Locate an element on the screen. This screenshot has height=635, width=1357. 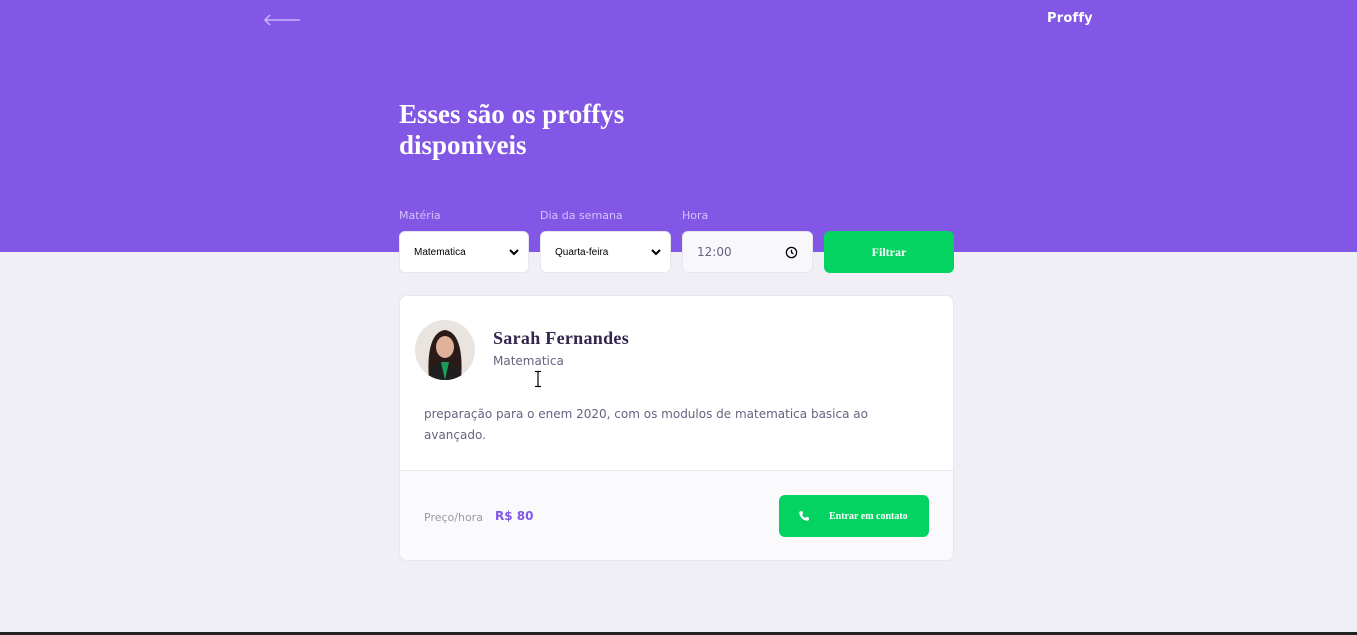
contact-button-label: Entrar em contato is located at coordinates (868, 516).